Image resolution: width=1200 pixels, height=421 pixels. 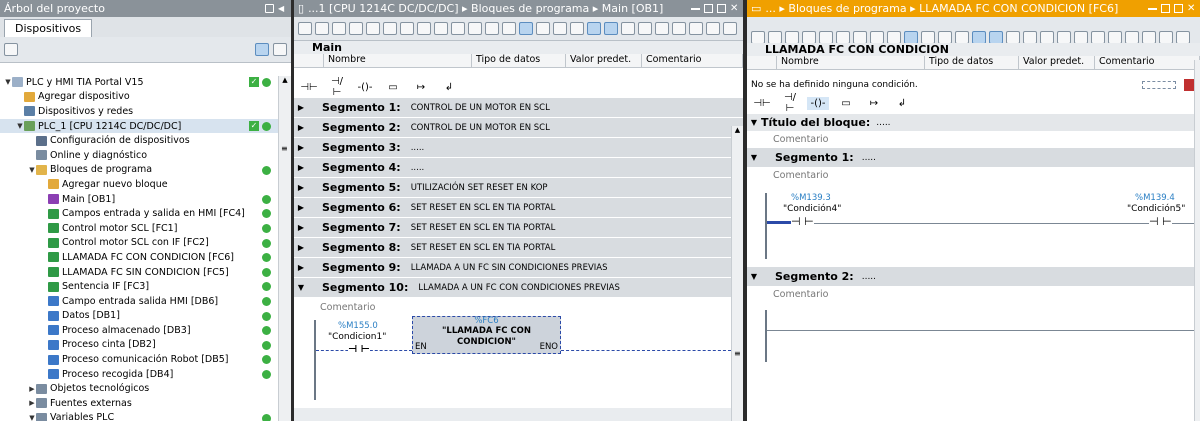 I want to click on col-nombre: Nombre, so click(x=851, y=62).